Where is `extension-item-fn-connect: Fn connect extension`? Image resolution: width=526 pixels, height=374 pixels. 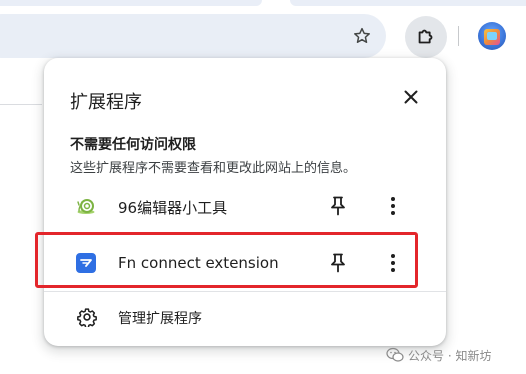
extension-item-fn-connect: Fn connect extension is located at coordinates (240, 260).